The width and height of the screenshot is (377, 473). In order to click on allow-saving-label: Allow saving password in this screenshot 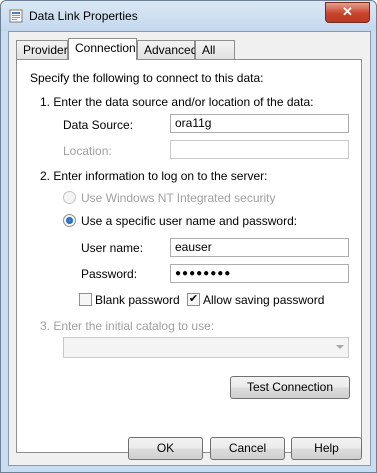, I will do `click(264, 300)`.